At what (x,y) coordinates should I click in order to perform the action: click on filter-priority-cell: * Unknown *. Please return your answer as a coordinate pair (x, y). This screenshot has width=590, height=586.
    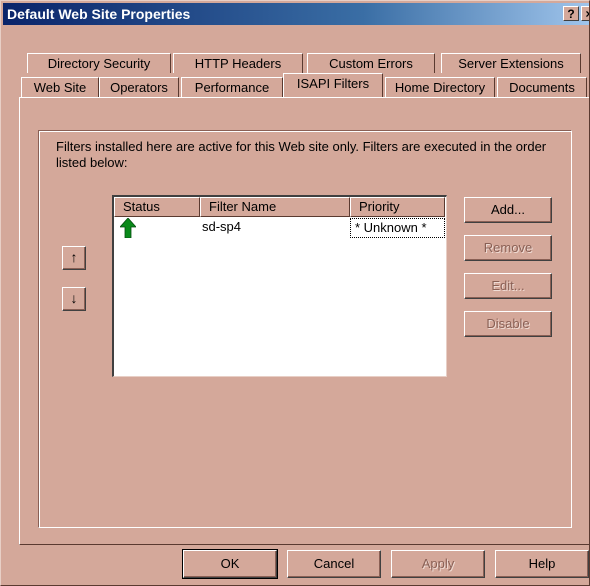
    Looking at the image, I should click on (397, 228).